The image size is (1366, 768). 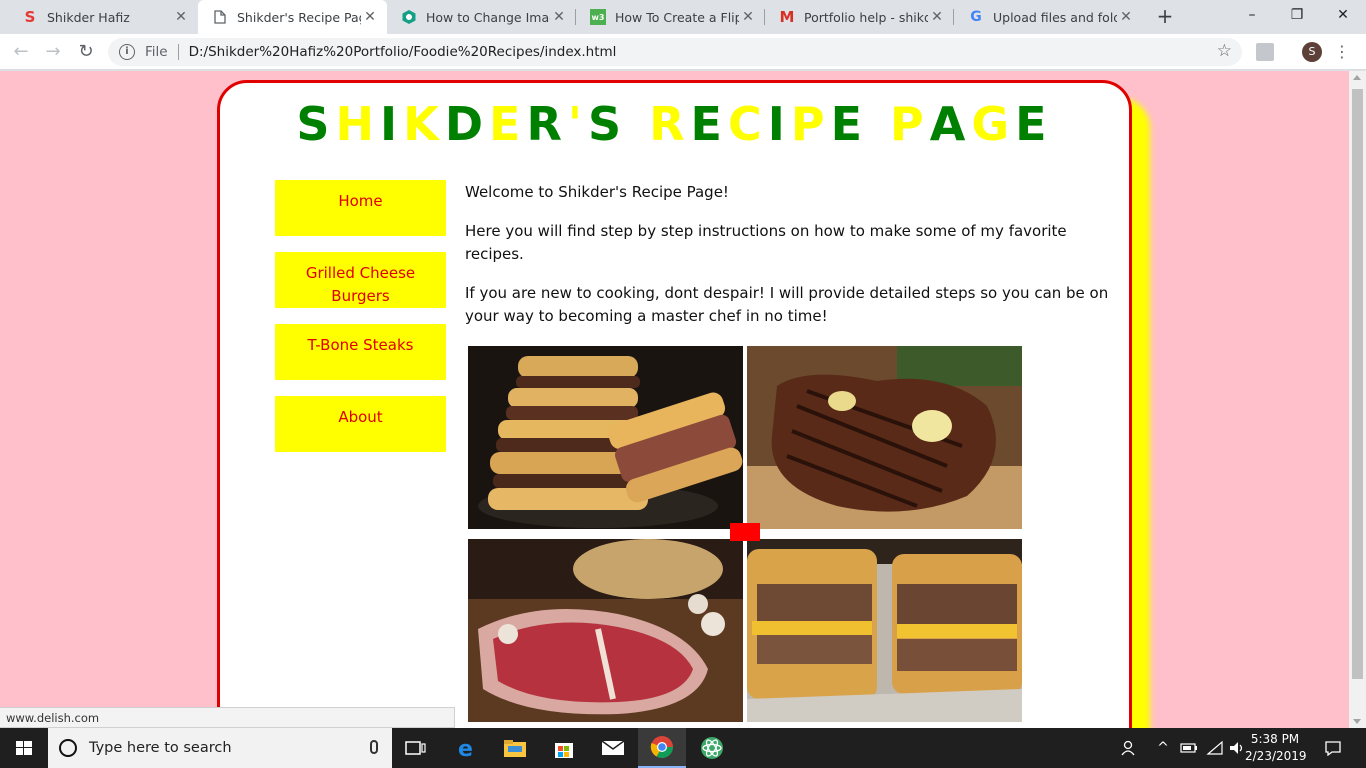 I want to click on tab-label: How to Change Image, so click(x=488, y=17).